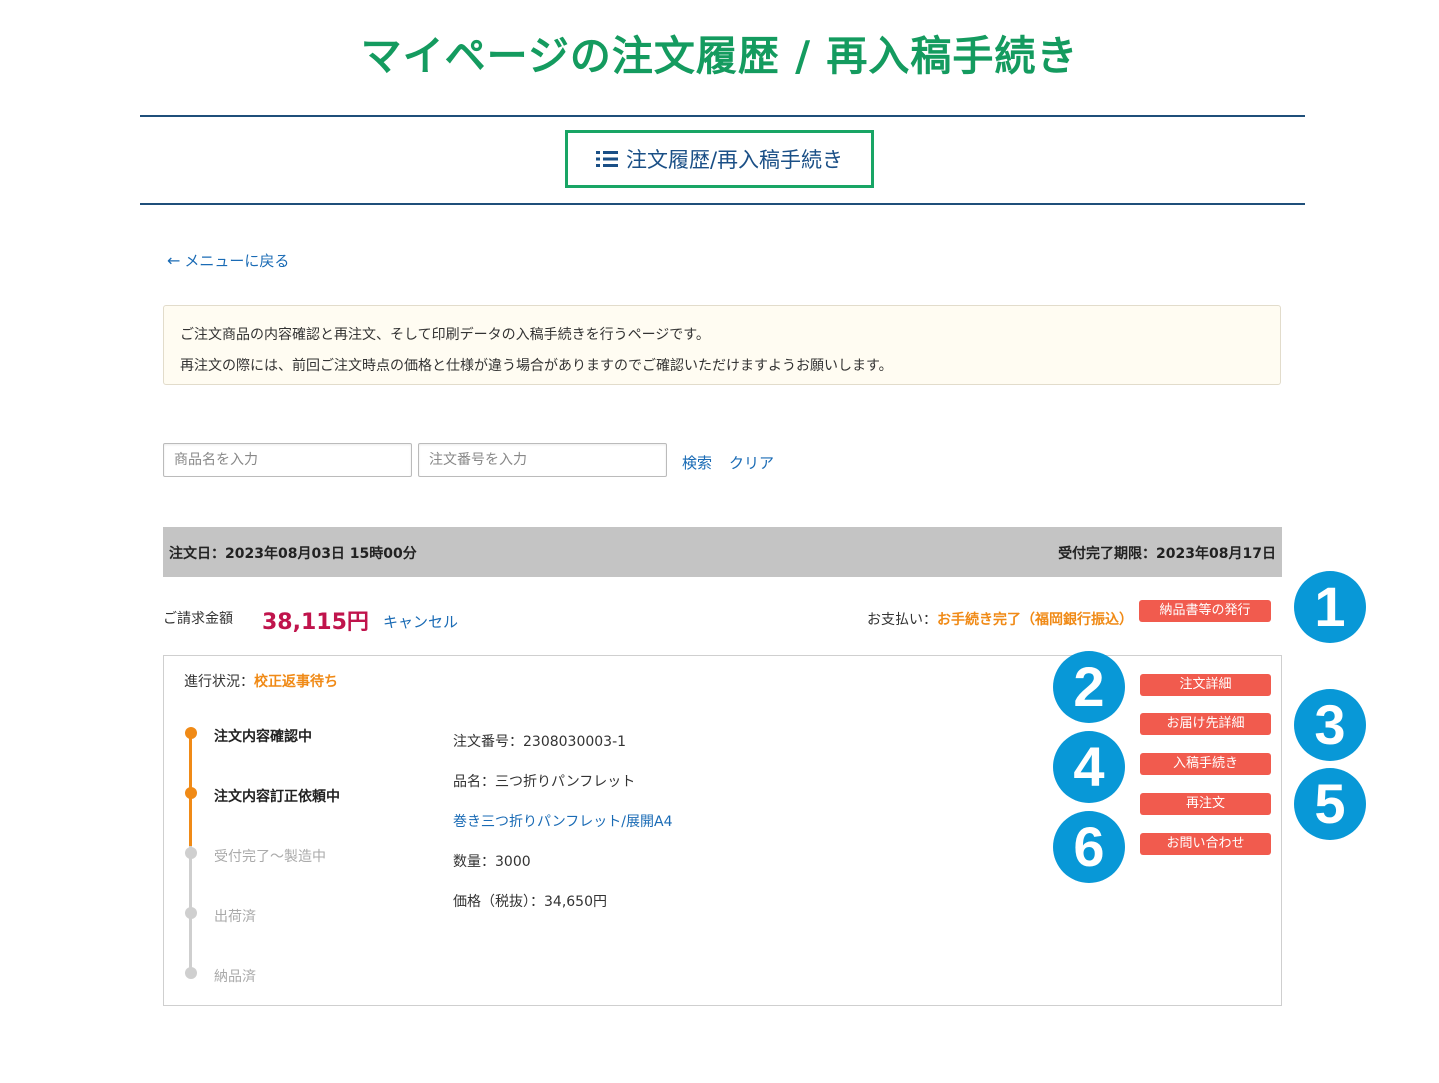 This screenshot has height=1083, width=1439. I want to click on badge-1: 1, so click(1330, 607).